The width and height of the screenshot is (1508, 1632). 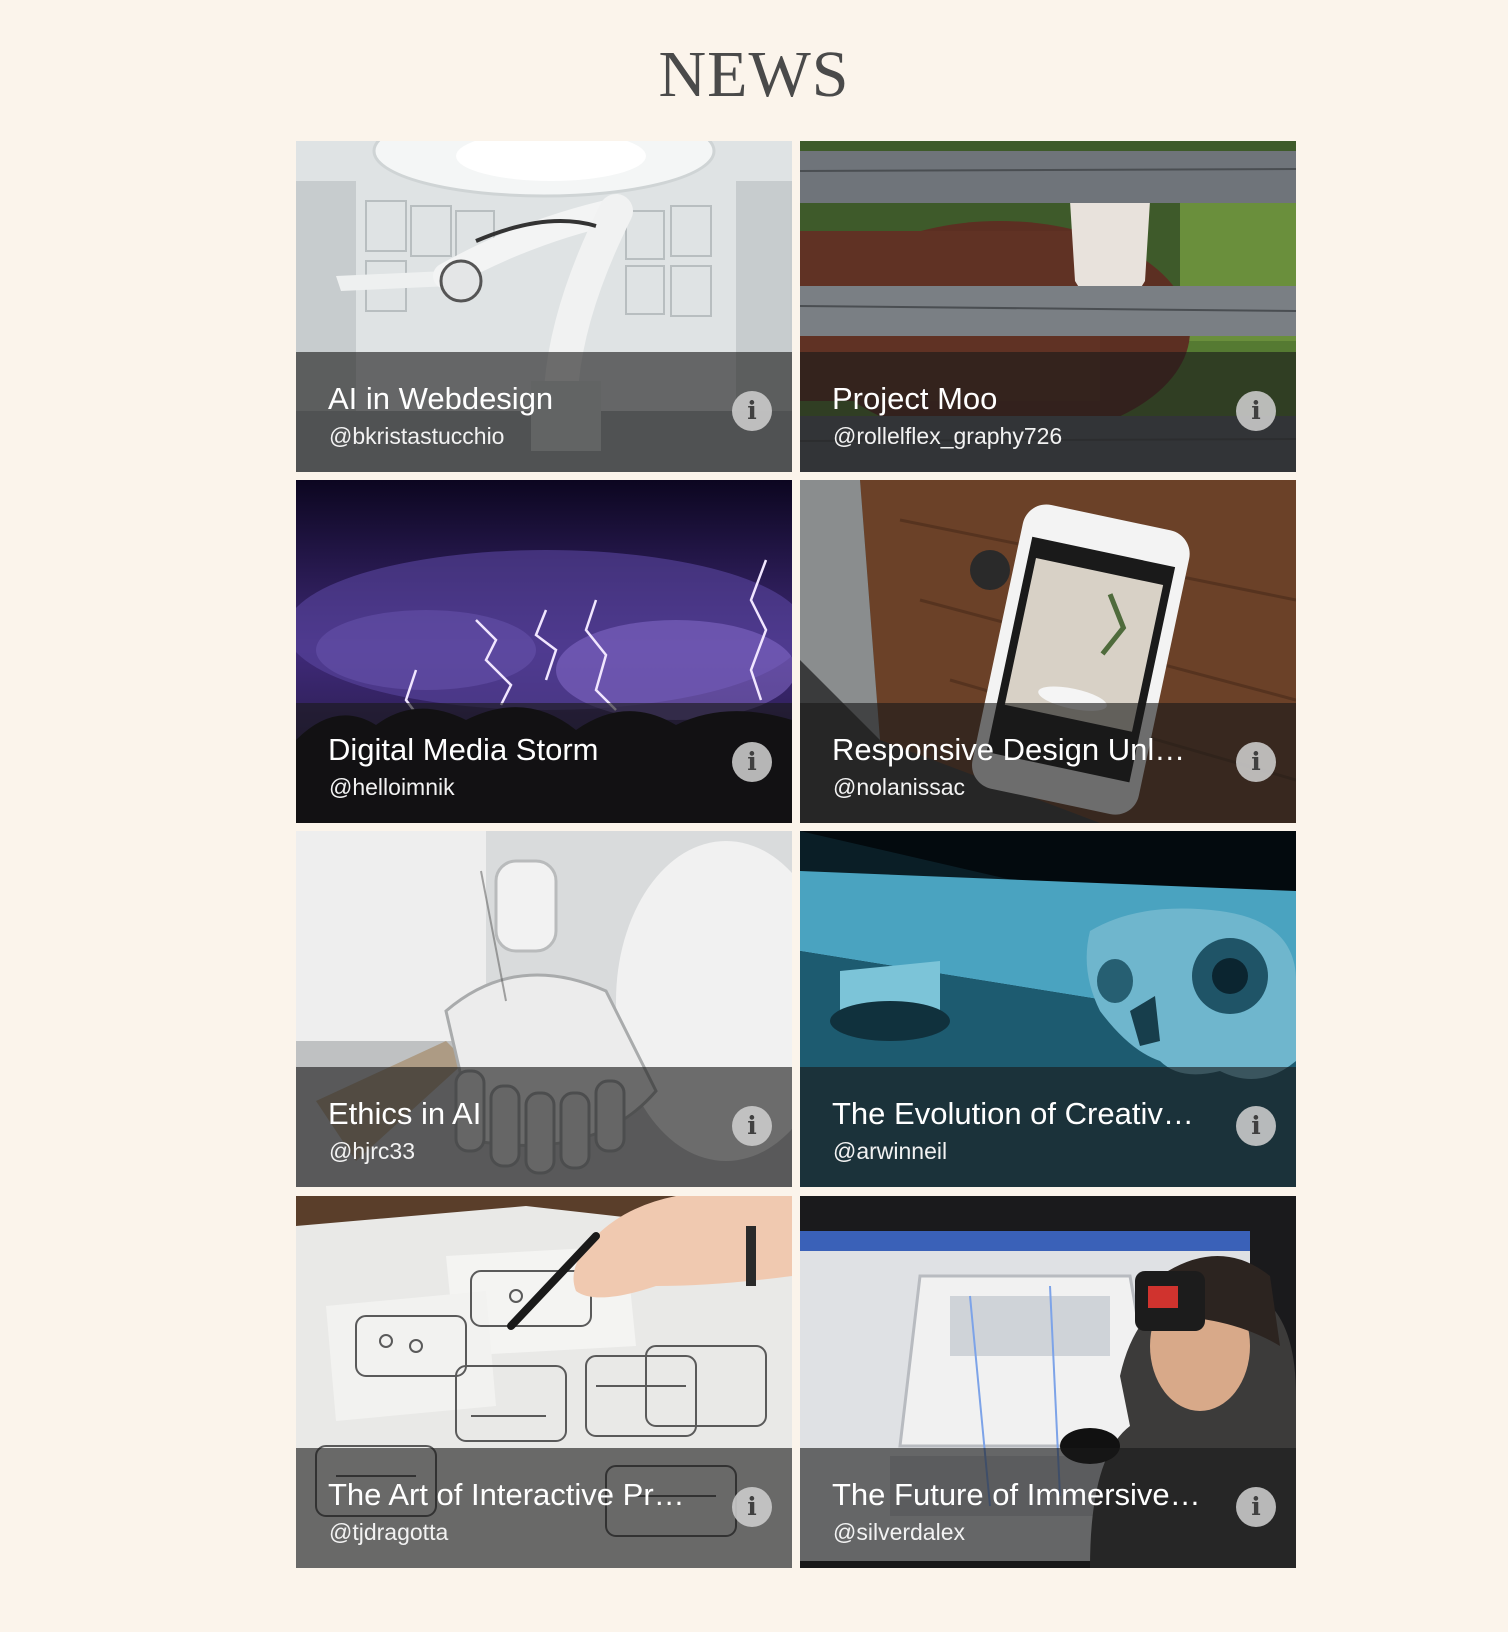 What do you see at coordinates (754, 74) in the screenshot?
I see `page-title: NEWS` at bounding box center [754, 74].